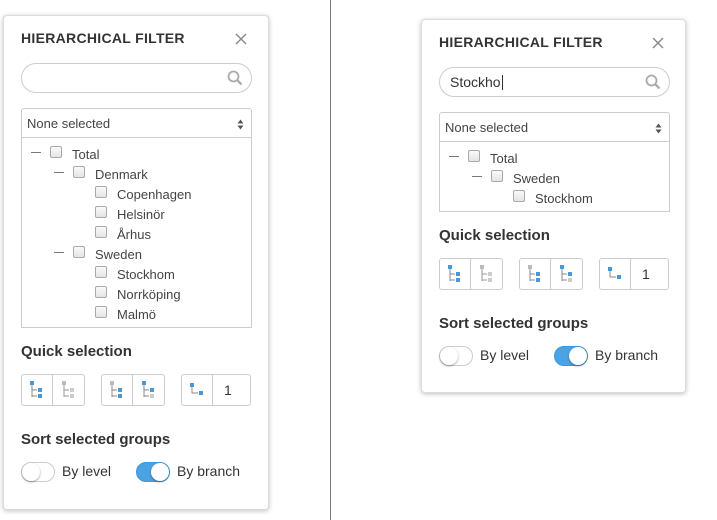 The width and height of the screenshot is (717, 520). Describe the element at coordinates (123, 232) in the screenshot. I see `tree-node: Århus` at that location.